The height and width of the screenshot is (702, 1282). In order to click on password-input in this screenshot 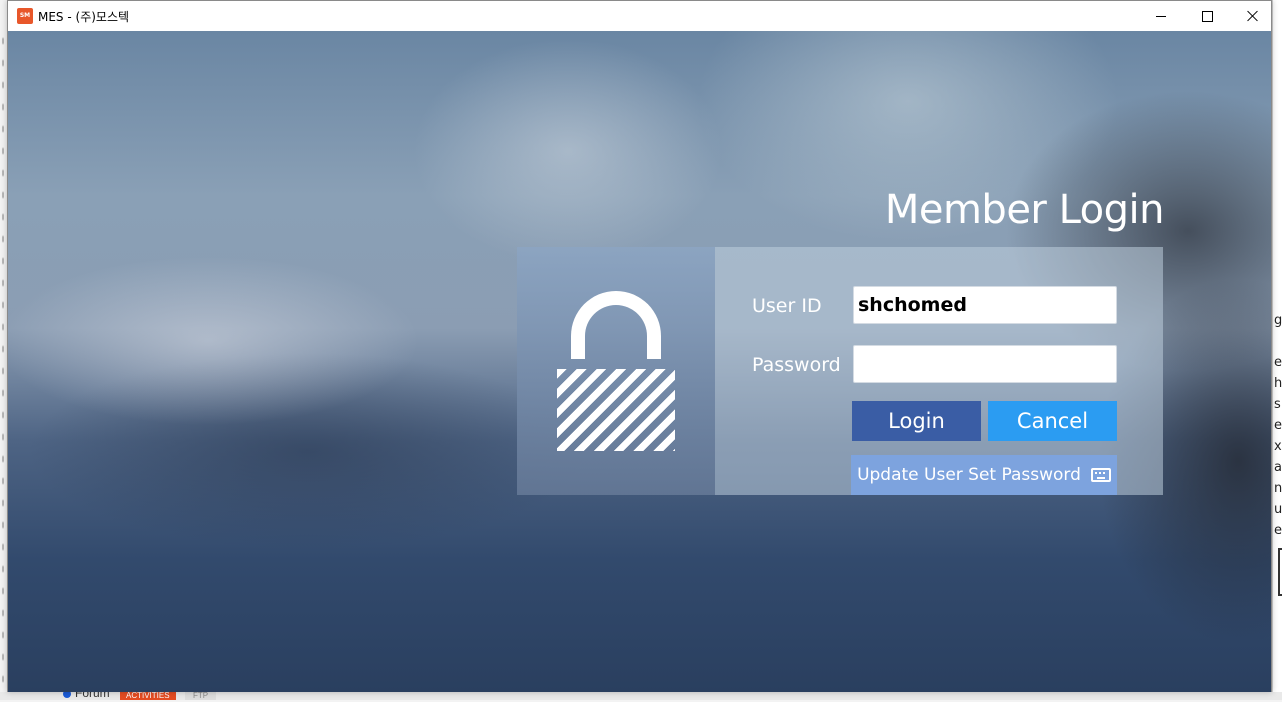, I will do `click(985, 364)`.